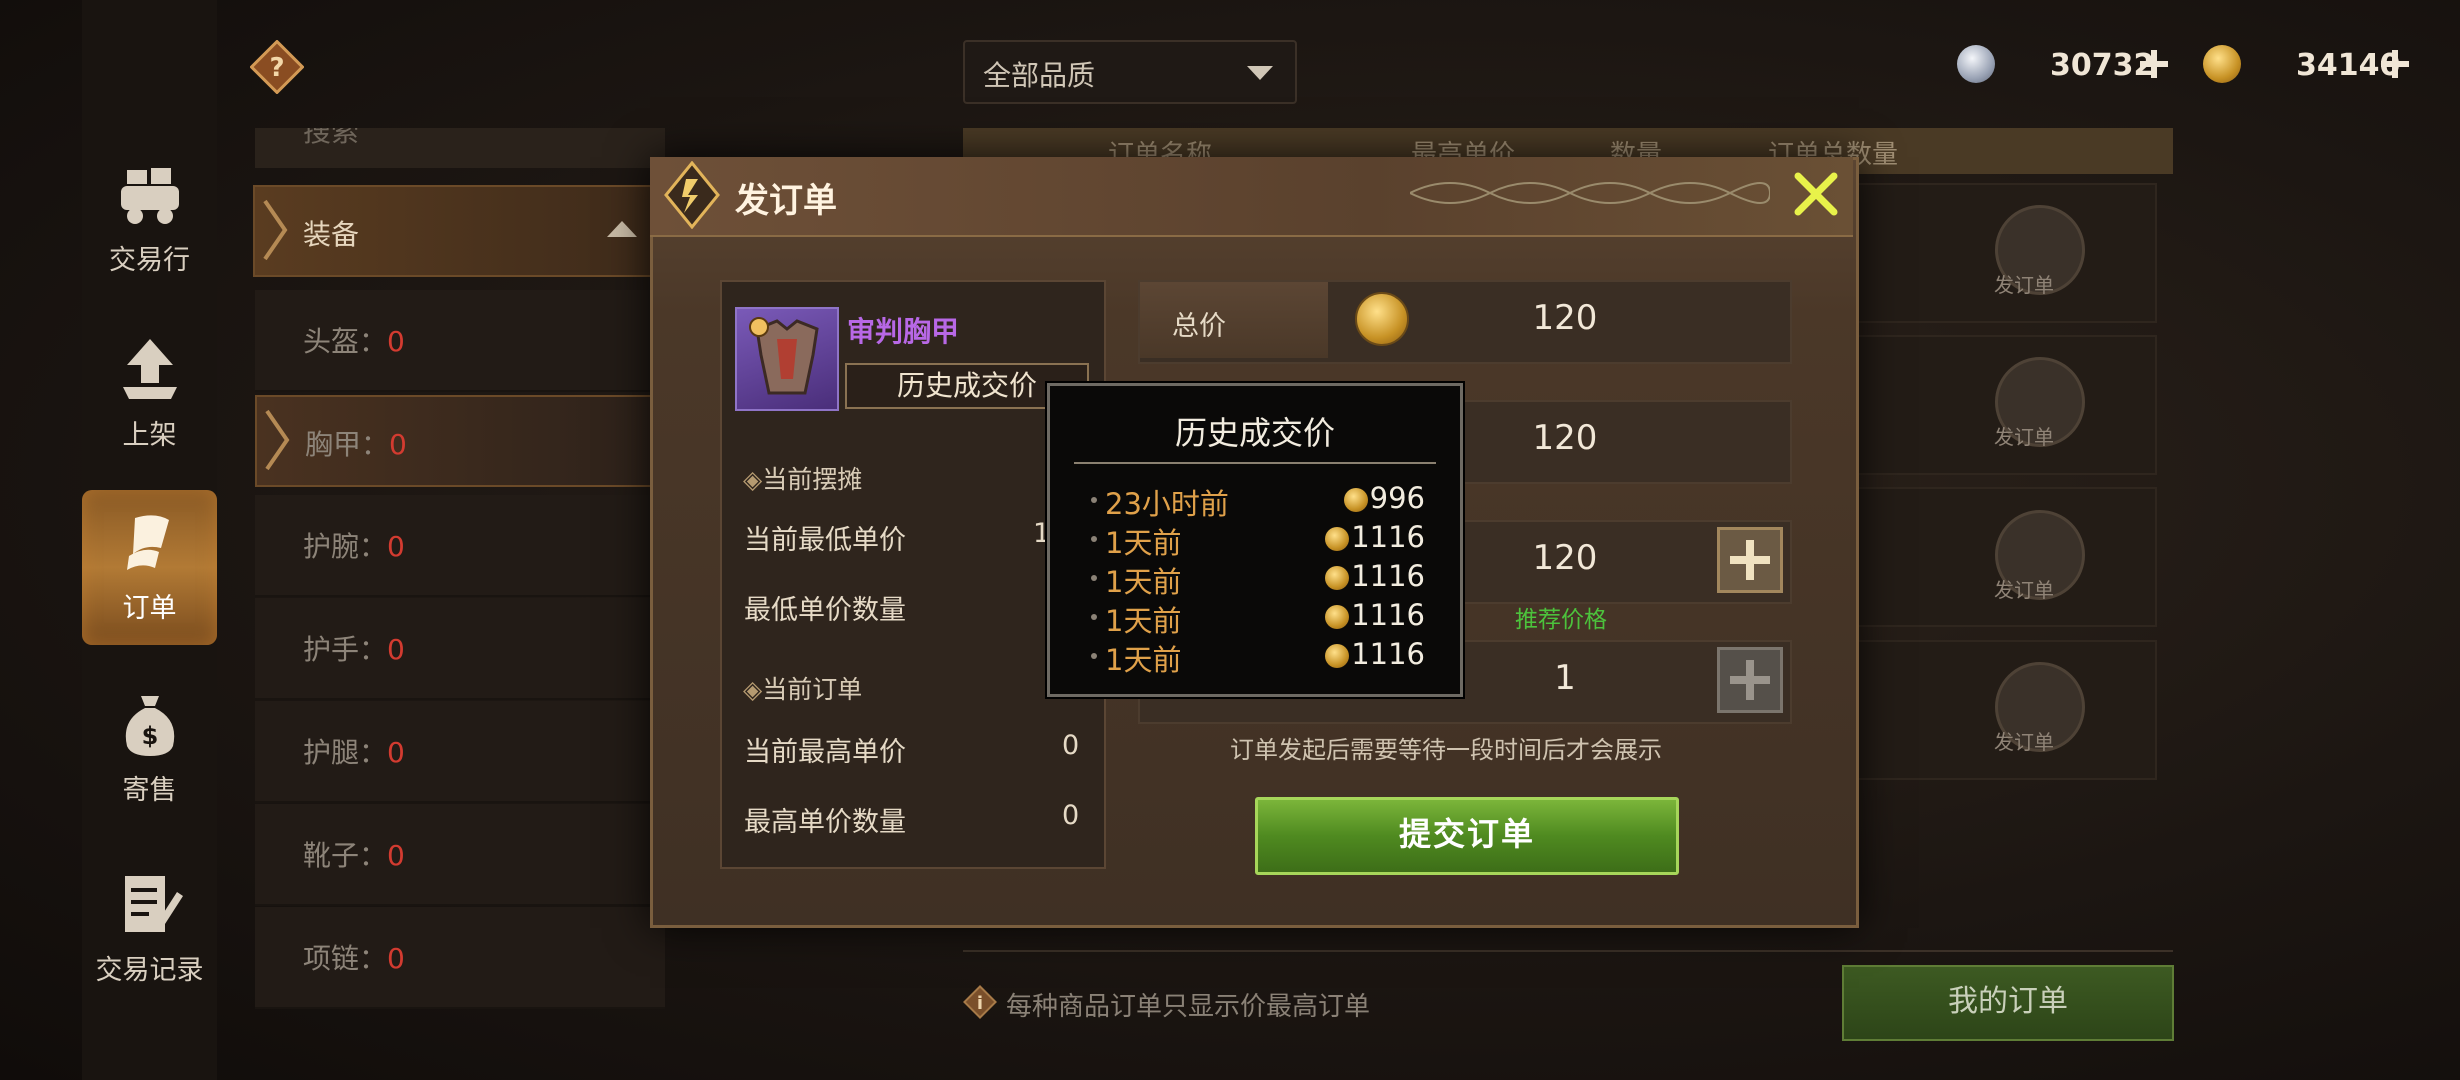  I want to click on nav-item-market: 交易行, so click(149, 235).